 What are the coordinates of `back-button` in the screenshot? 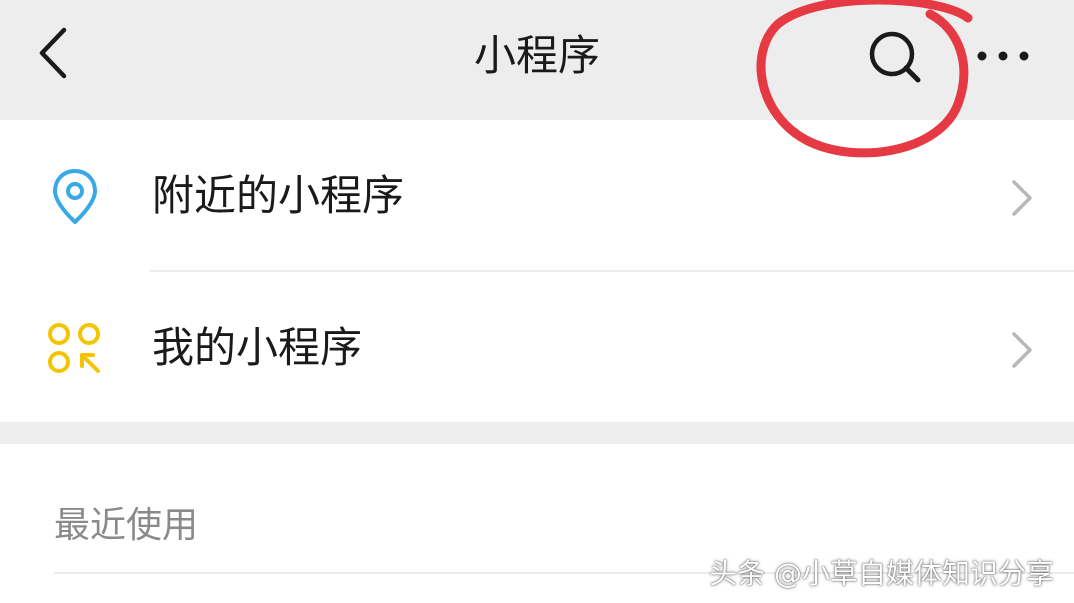 It's located at (55, 53).